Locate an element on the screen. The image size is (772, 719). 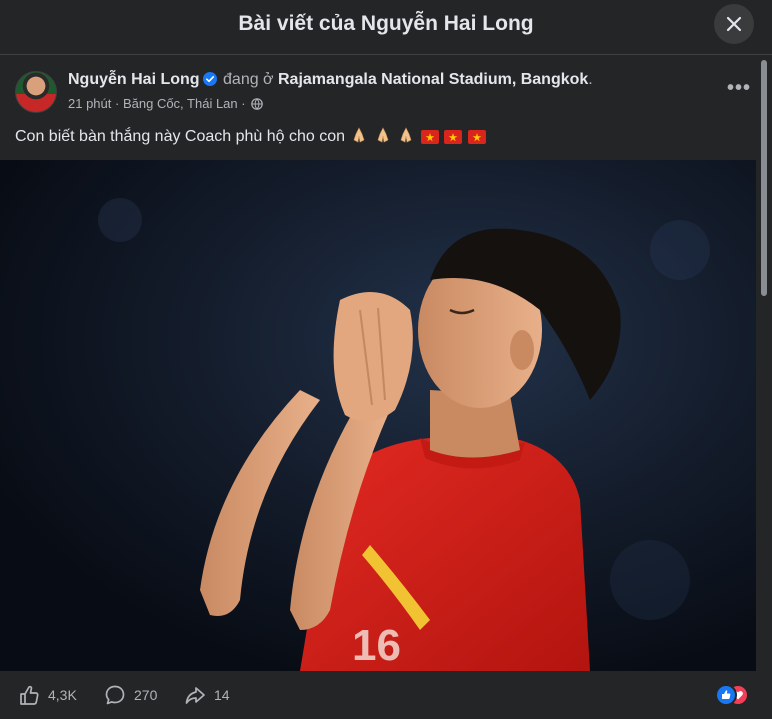
at-text: đang ở is located at coordinates (248, 79).